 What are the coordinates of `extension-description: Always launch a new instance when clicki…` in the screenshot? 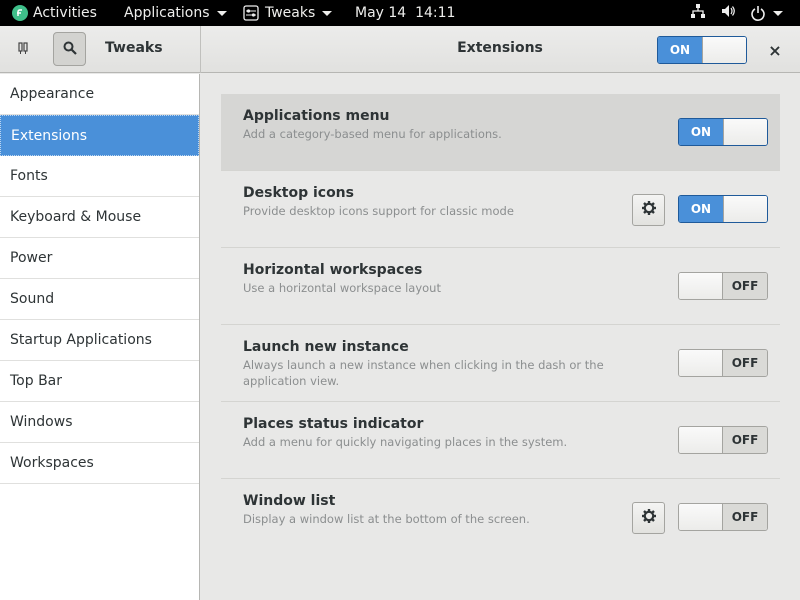 It's located at (423, 373).